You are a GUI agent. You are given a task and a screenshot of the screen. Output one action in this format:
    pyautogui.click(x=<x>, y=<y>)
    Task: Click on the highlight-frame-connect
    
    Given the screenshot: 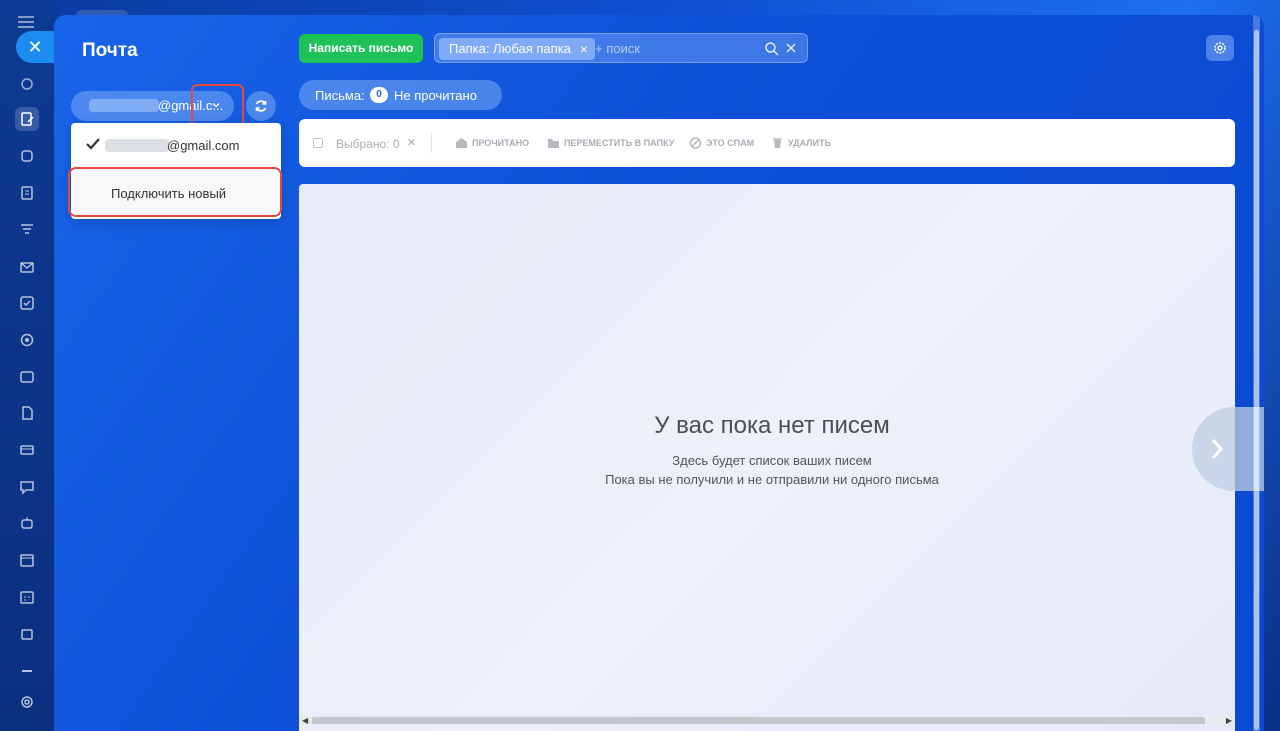 What is the action you would take?
    pyautogui.click(x=175, y=192)
    